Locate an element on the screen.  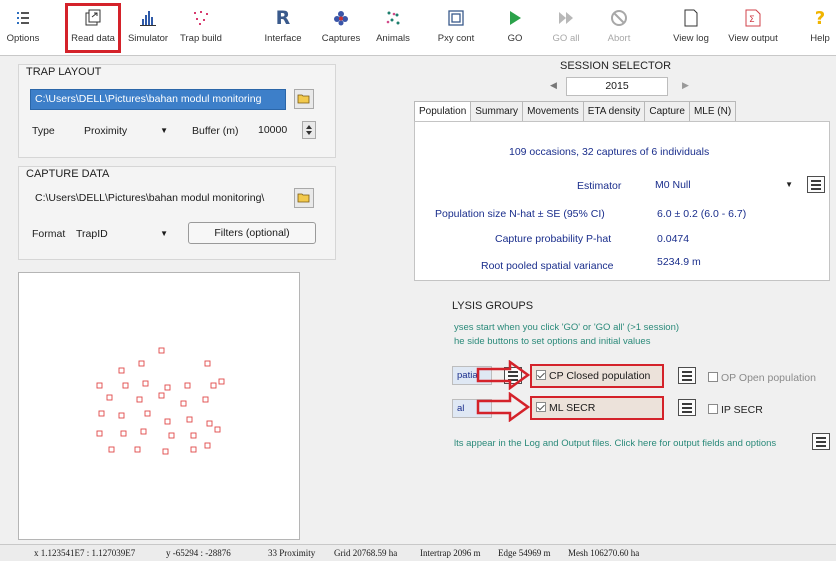
buffer-input: 10000 is located at coordinates (276, 131).